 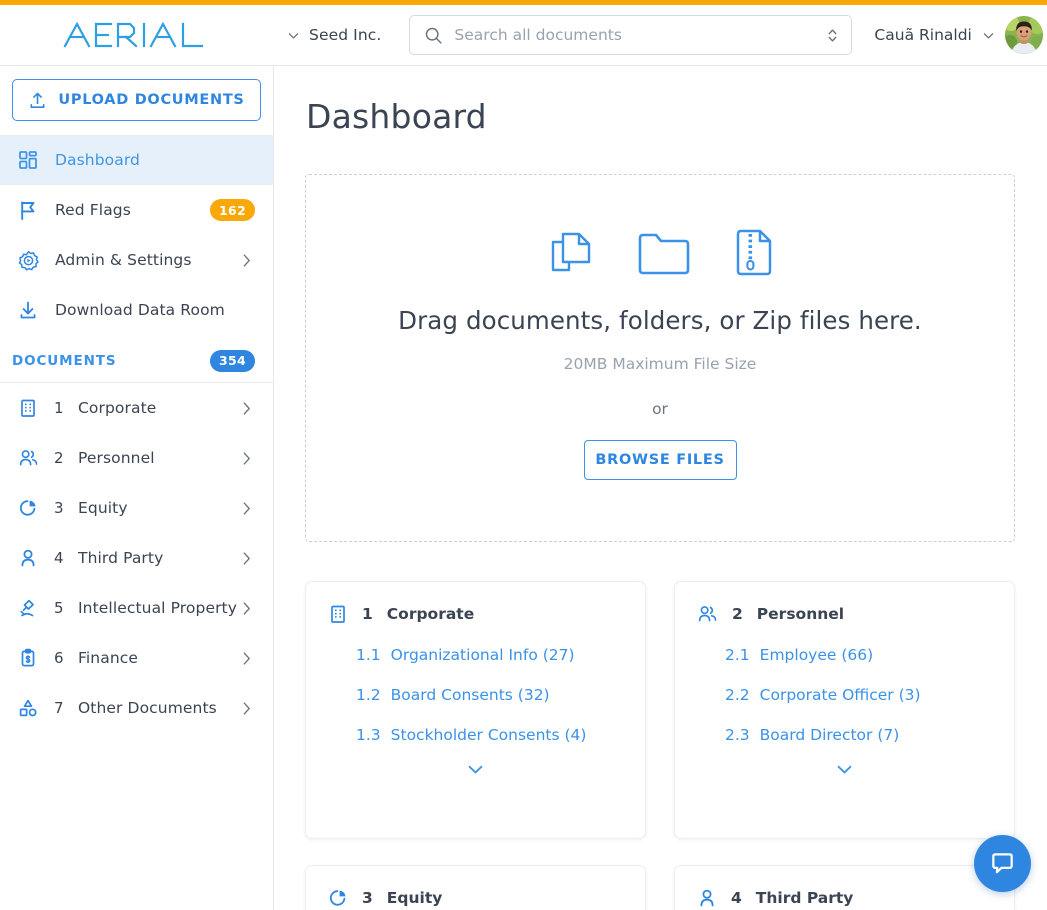 I want to click on doc-number: 5, so click(x=59, y=608).